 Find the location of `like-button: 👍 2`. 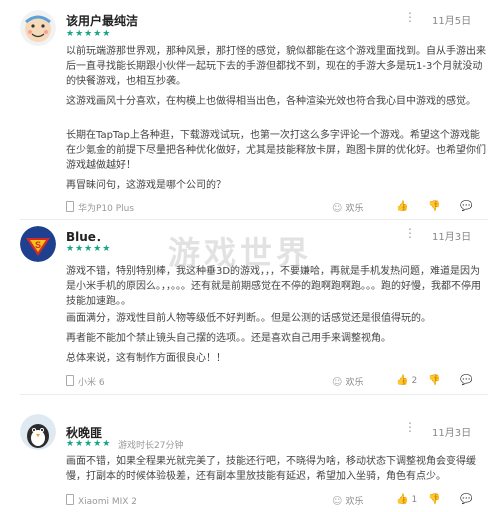

like-button: 👍 2 is located at coordinates (406, 380).